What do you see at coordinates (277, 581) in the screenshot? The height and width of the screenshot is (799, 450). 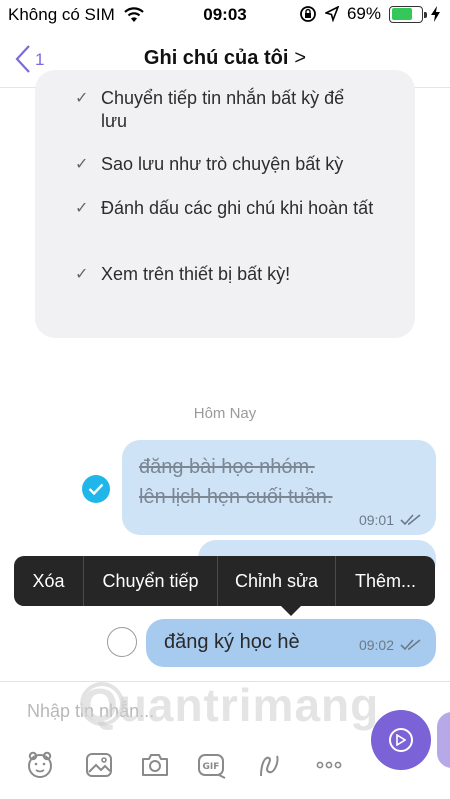 I see `menu-item-edit: Chỉnh sửa` at bounding box center [277, 581].